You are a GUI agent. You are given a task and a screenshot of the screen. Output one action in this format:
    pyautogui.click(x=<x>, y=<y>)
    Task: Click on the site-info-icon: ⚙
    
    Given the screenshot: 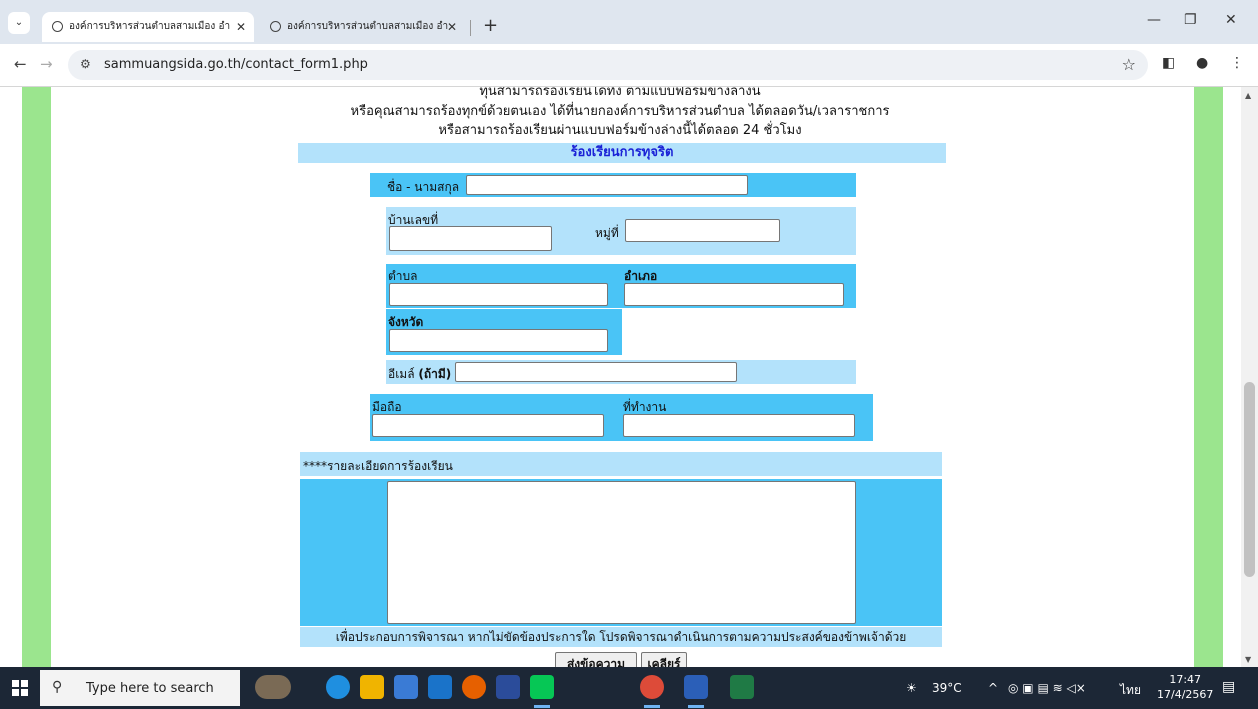 What is the action you would take?
    pyautogui.click(x=85, y=64)
    